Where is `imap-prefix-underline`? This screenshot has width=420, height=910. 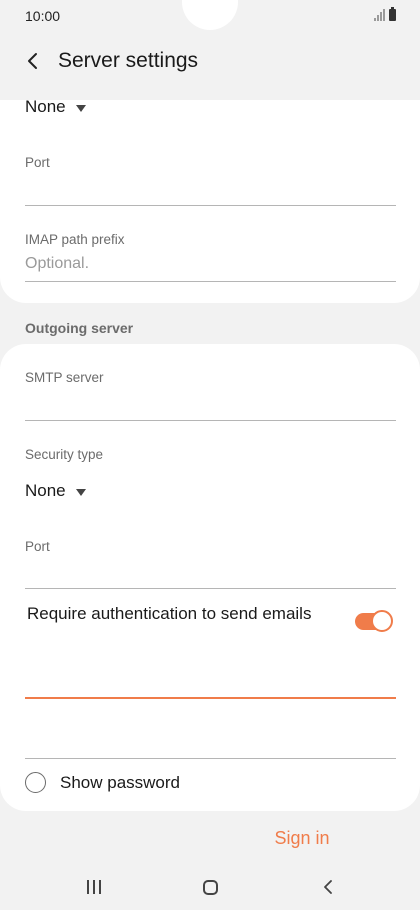
imap-prefix-underline is located at coordinates (210, 281).